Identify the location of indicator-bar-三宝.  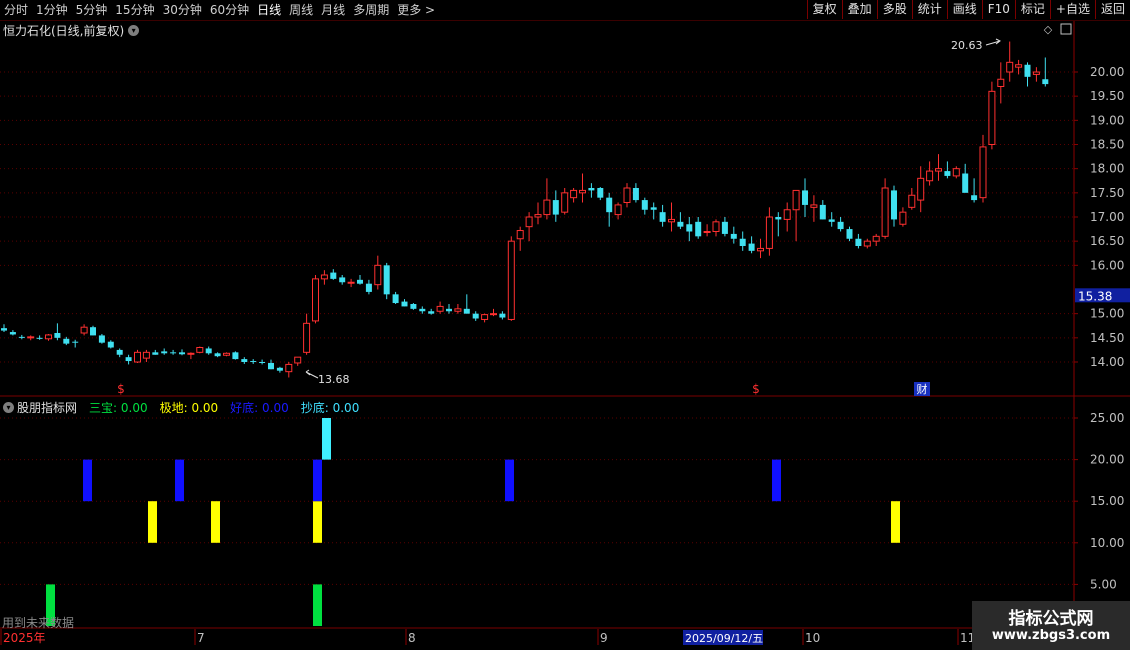
(317, 605).